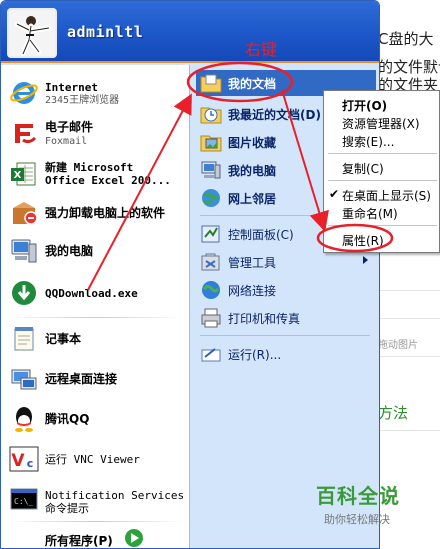  I want to click on control-panel-icon, so click(210, 234).